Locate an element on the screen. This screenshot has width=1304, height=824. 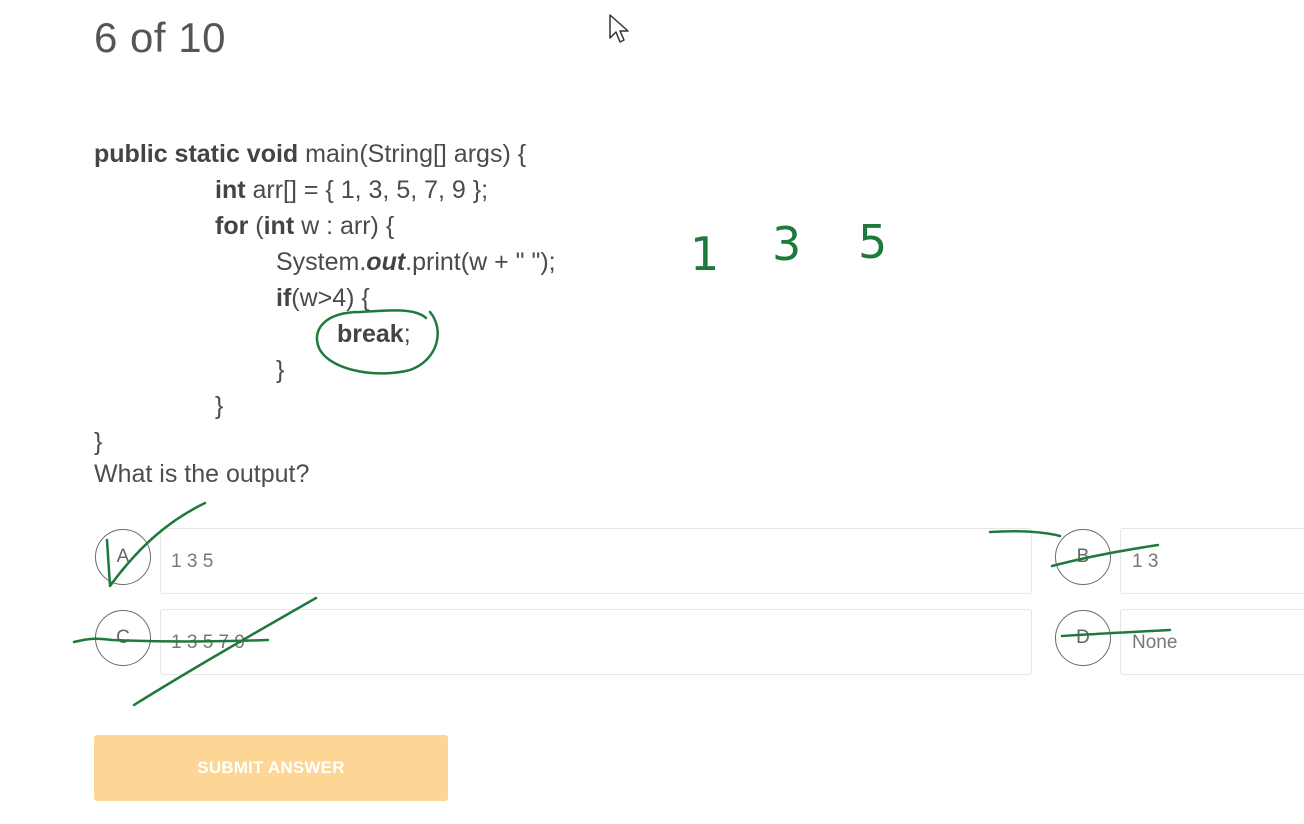
option-b-badge: B is located at coordinates (1083, 557).